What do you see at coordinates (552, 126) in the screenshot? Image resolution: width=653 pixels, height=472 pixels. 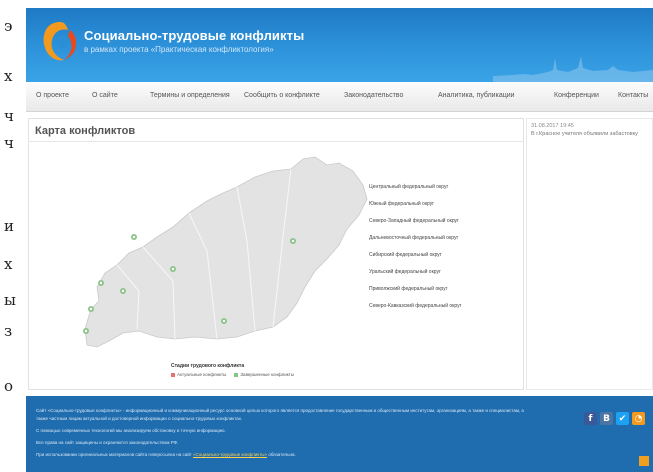 I see `news-date: 31.08.2017 19:45` at bounding box center [552, 126].